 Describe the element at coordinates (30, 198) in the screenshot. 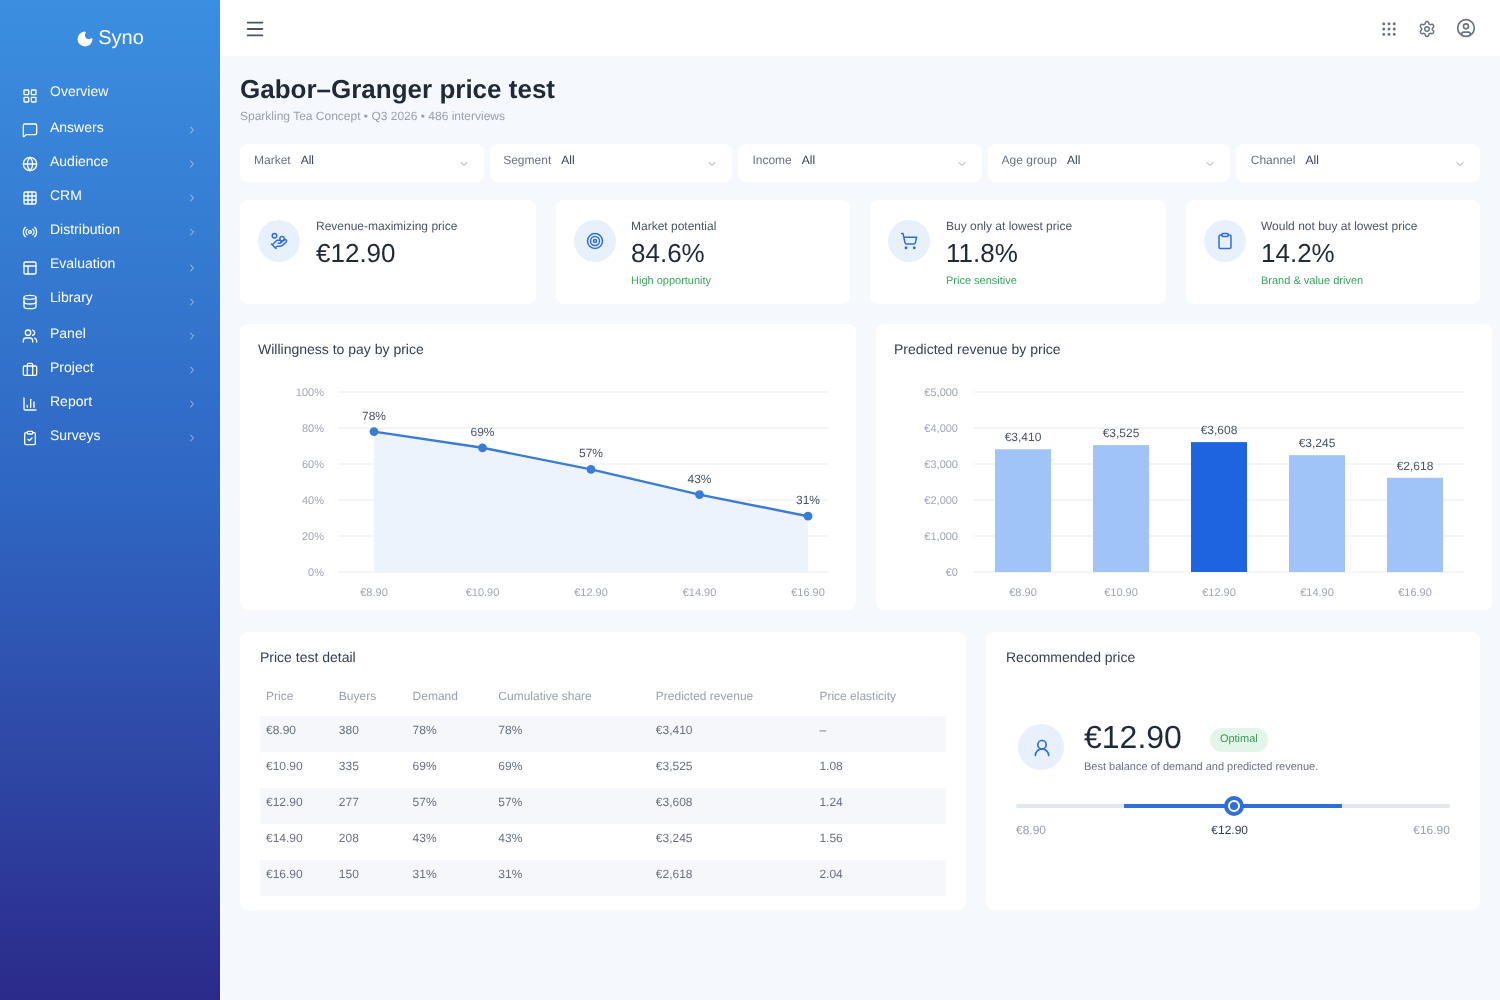

I see `dots-grid-icon` at that location.